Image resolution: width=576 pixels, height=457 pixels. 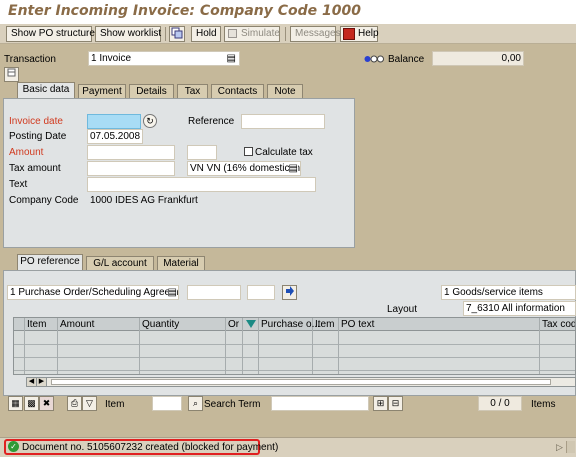 What do you see at coordinates (36, 324) in the screenshot?
I see `column-header-item: Item` at bounding box center [36, 324].